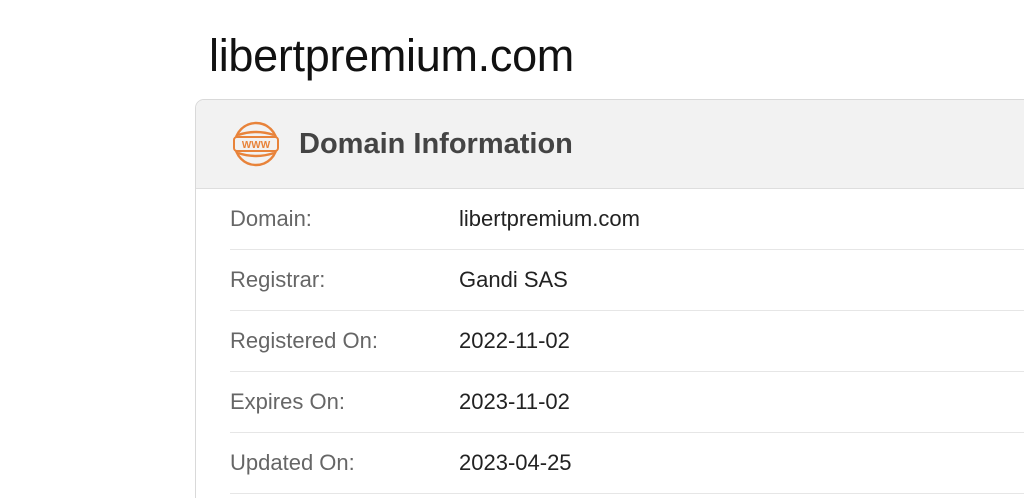 The height and width of the screenshot is (498, 1024). I want to click on registrar-value: Gandi SAS, so click(513, 279).